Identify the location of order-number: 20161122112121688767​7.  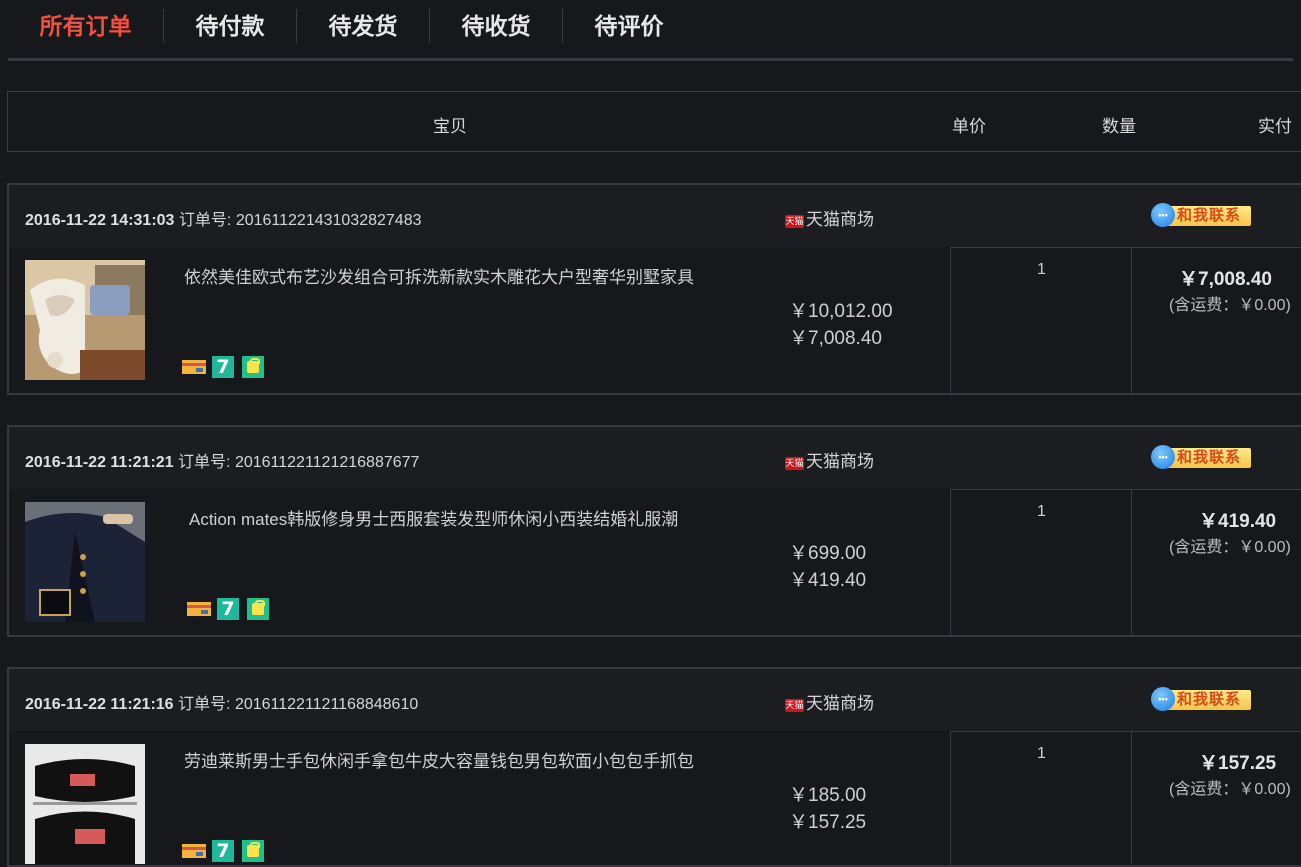
(327, 462).